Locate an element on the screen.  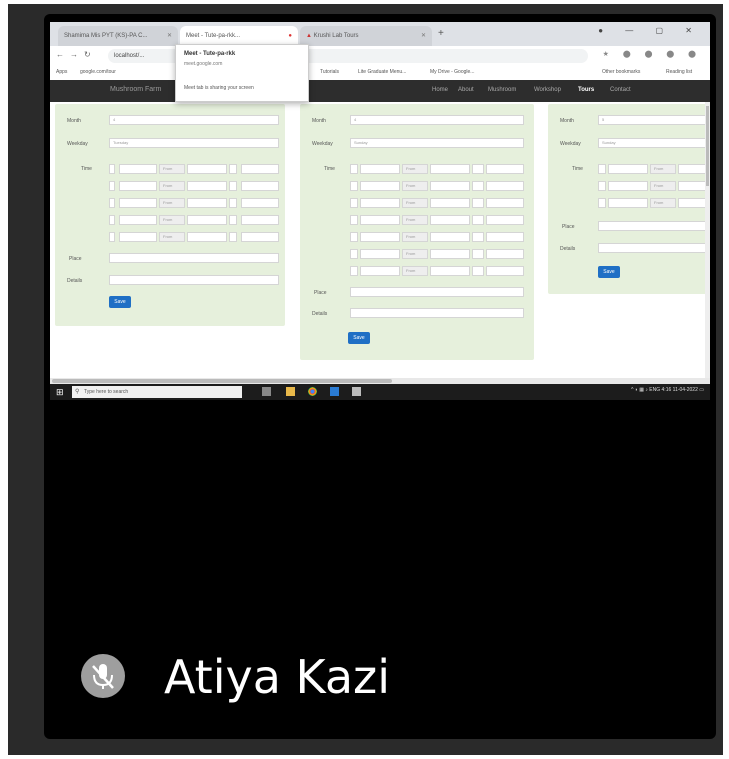
file-explorer-icon is located at coordinates (290, 391).